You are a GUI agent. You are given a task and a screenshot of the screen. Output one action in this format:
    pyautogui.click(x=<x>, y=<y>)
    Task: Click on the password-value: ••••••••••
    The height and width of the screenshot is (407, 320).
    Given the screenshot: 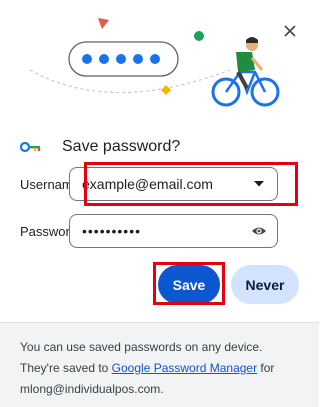 What is the action you would take?
    pyautogui.click(x=112, y=231)
    